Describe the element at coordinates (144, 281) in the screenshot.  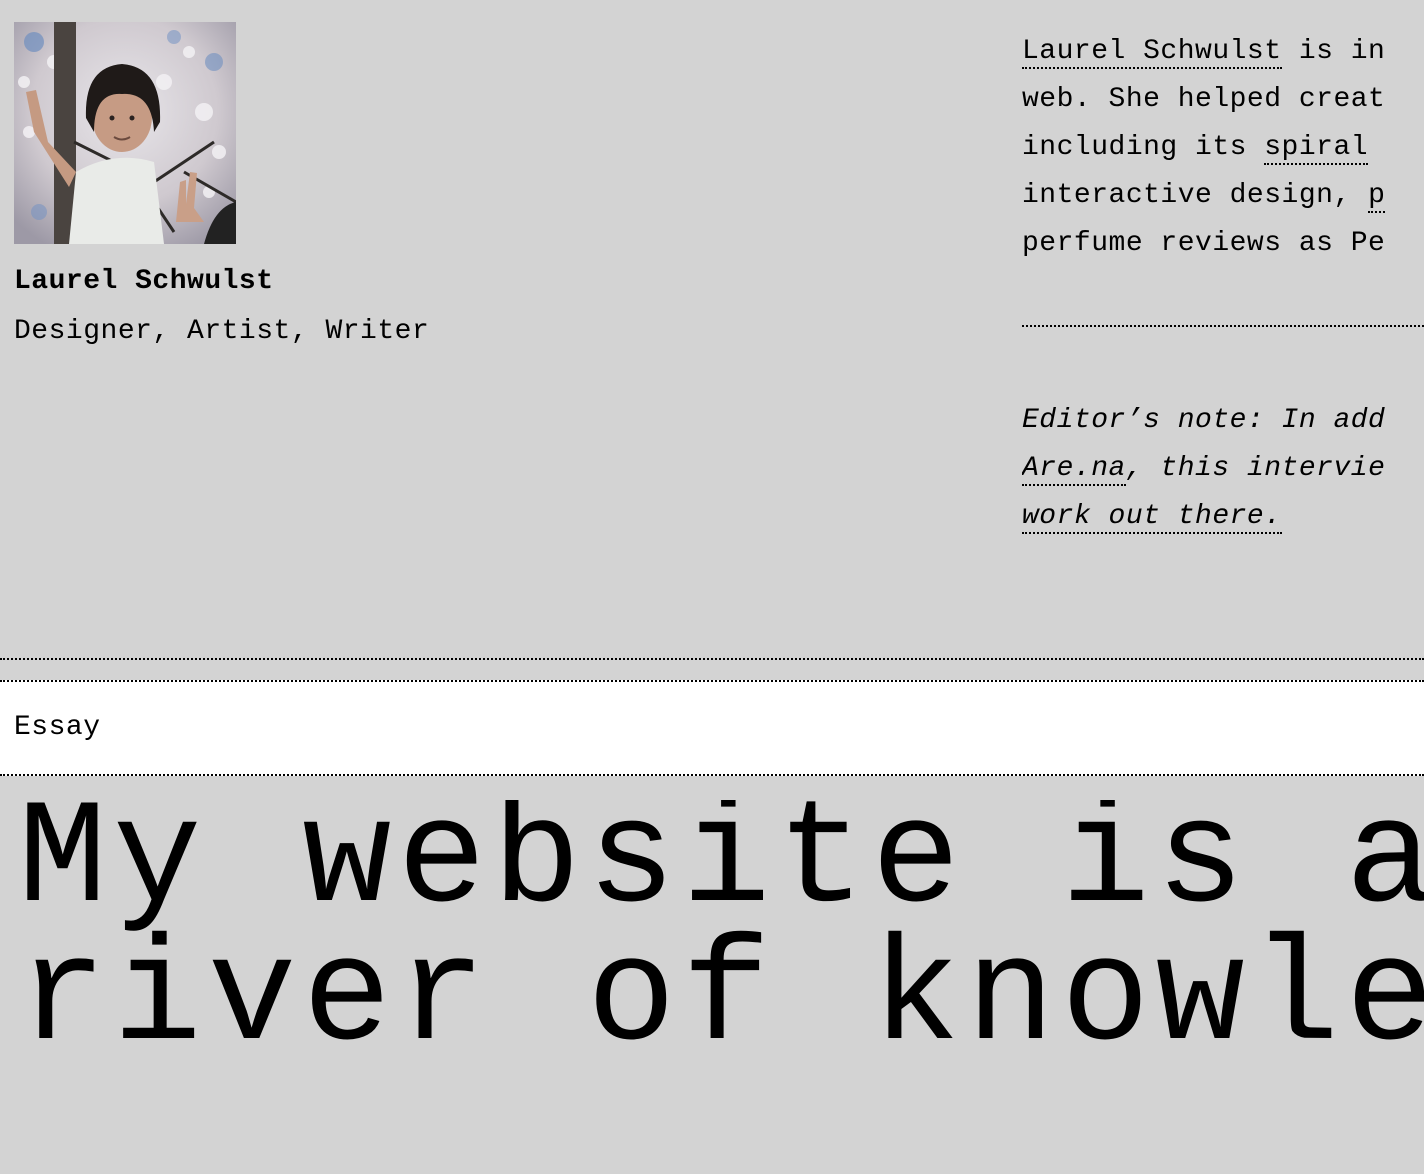
I see `author-name: Laurel Schwulst` at that location.